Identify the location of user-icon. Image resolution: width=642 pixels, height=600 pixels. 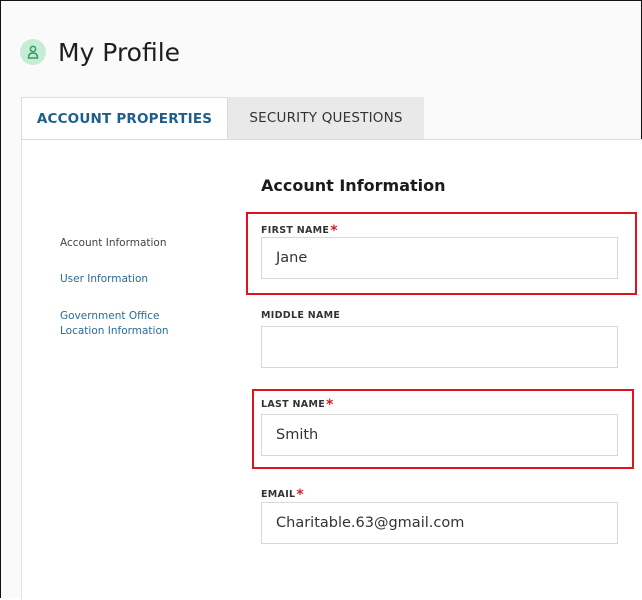
(33, 52).